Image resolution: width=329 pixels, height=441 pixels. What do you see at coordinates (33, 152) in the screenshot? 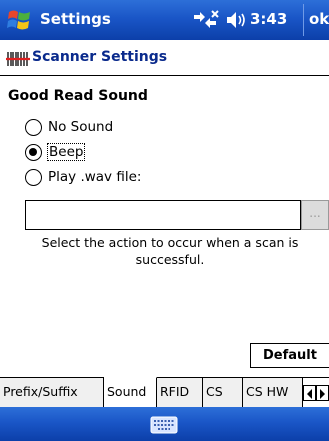
I see `radio-button-selected` at bounding box center [33, 152].